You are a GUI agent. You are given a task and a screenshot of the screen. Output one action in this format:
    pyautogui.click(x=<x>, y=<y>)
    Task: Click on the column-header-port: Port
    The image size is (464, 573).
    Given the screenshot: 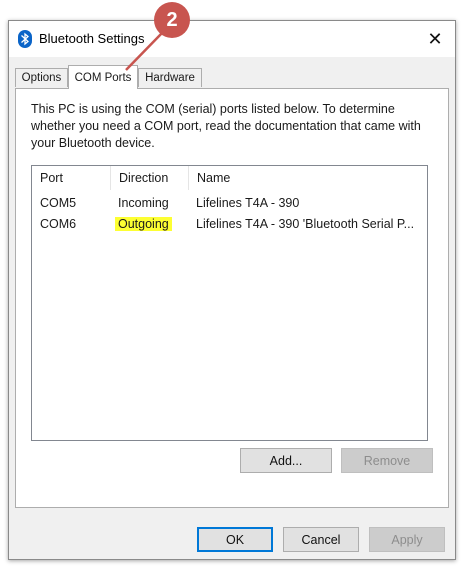 What is the action you would take?
    pyautogui.click(x=71, y=178)
    